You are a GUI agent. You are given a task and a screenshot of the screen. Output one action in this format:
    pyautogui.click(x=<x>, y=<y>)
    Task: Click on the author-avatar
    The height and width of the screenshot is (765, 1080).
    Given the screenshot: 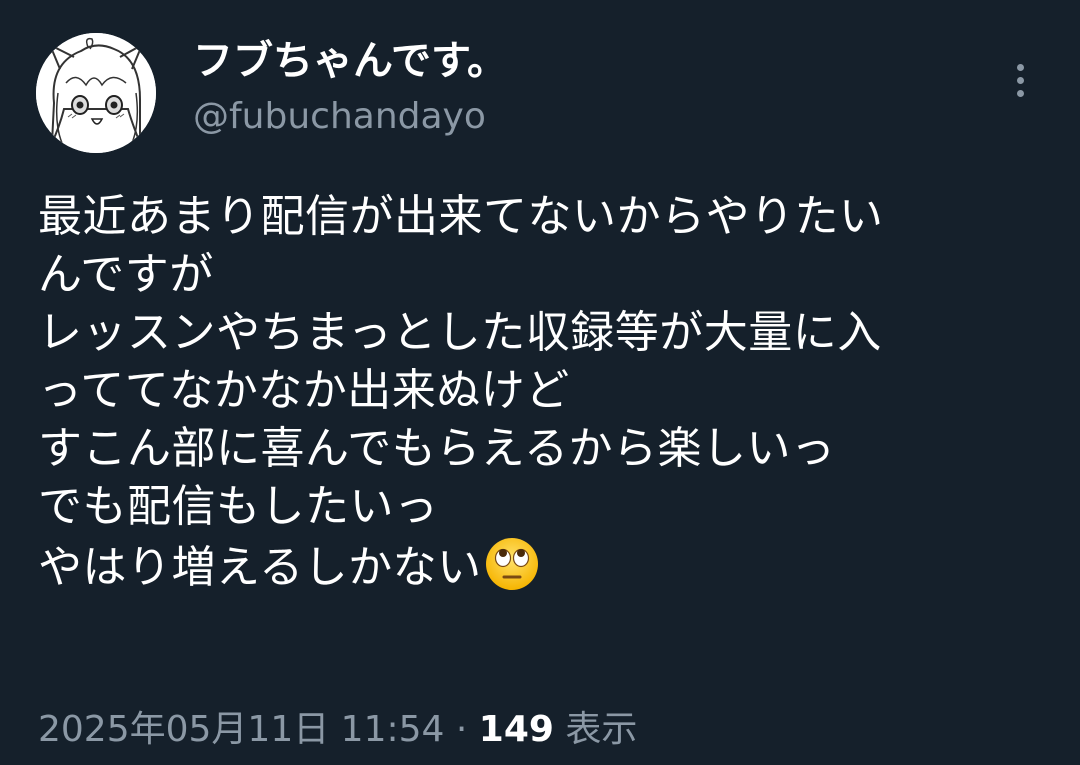 What is the action you would take?
    pyautogui.click(x=96, y=93)
    